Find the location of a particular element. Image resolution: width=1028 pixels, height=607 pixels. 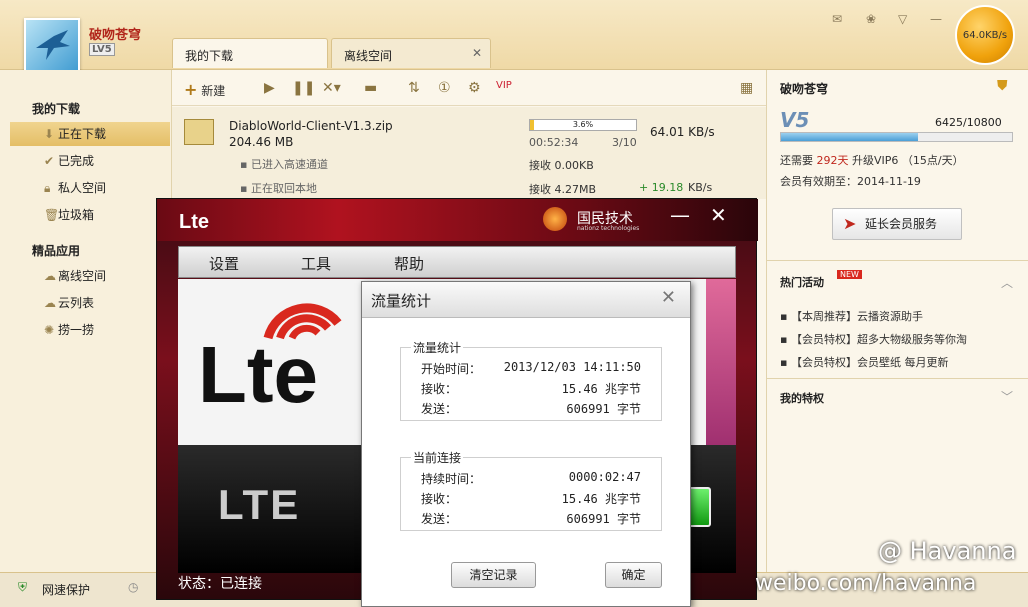

sort-icon: ⇅ is located at coordinates (414, 88).